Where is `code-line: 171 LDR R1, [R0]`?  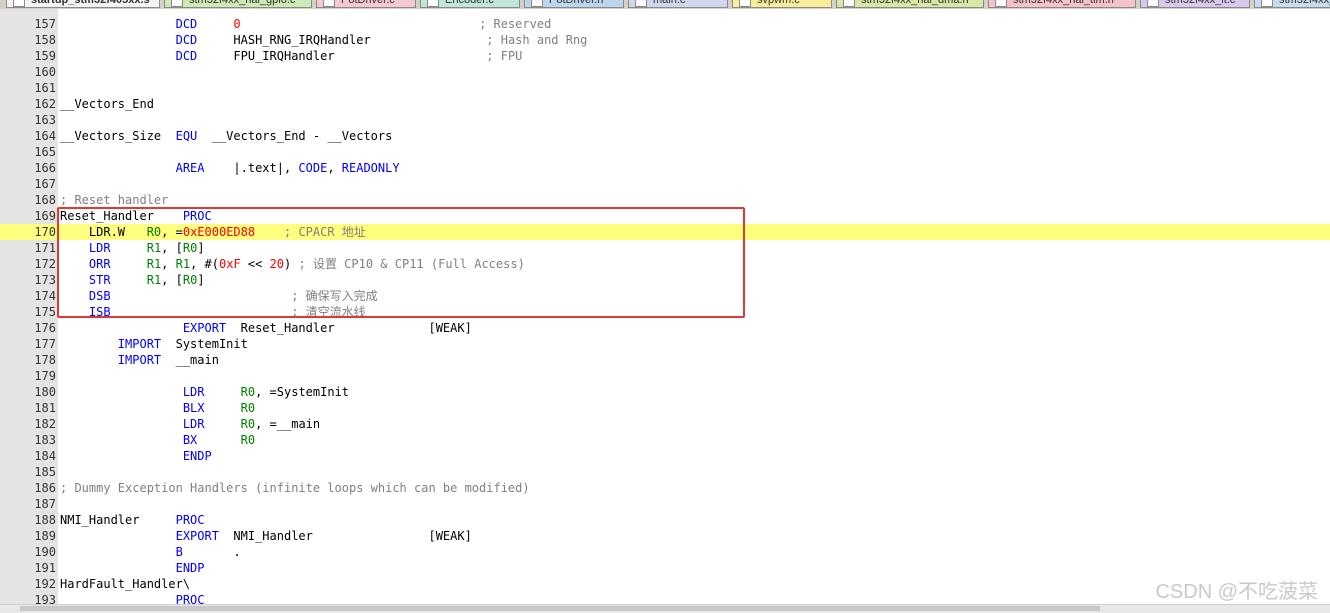
code-line: 171 LDR R1, [R0] is located at coordinates (665, 248).